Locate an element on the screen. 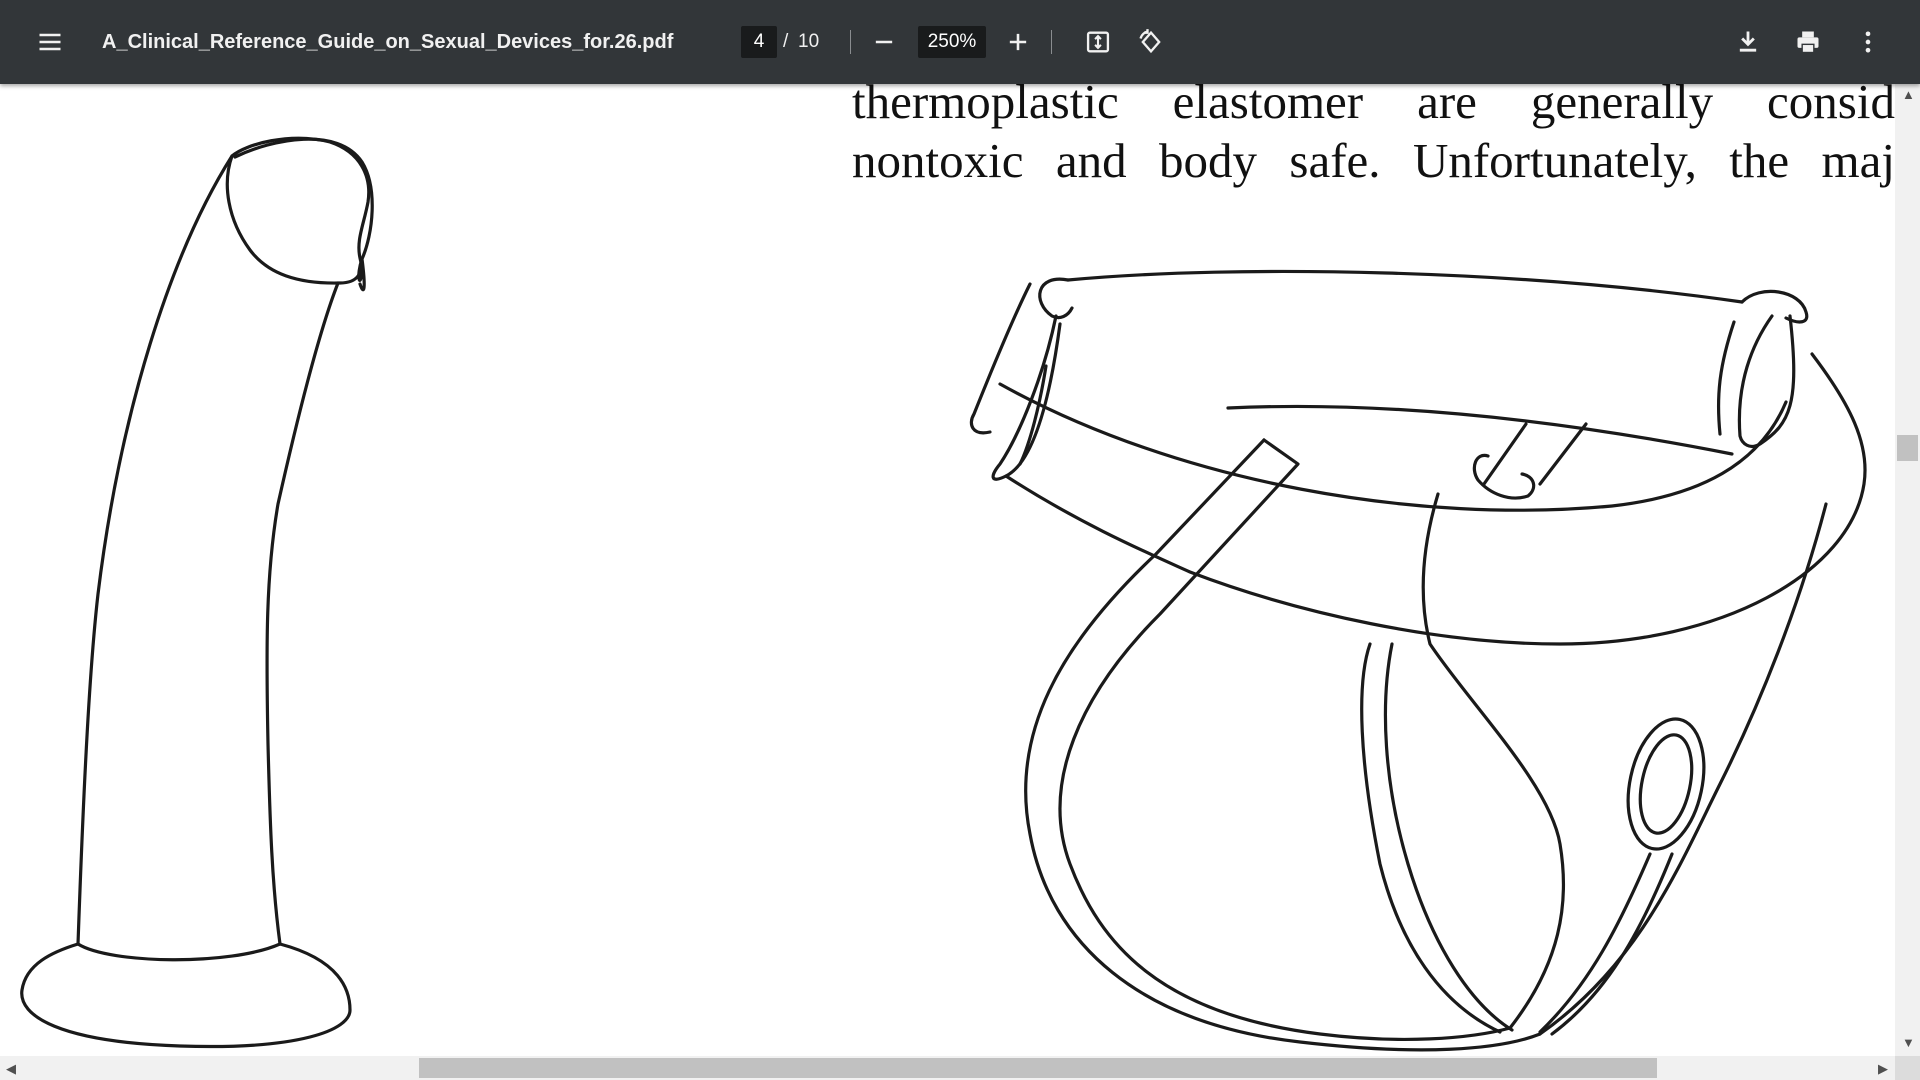 The image size is (1920, 1080). scroll-left-arrow-icon: ◀ is located at coordinates (11, 1068).